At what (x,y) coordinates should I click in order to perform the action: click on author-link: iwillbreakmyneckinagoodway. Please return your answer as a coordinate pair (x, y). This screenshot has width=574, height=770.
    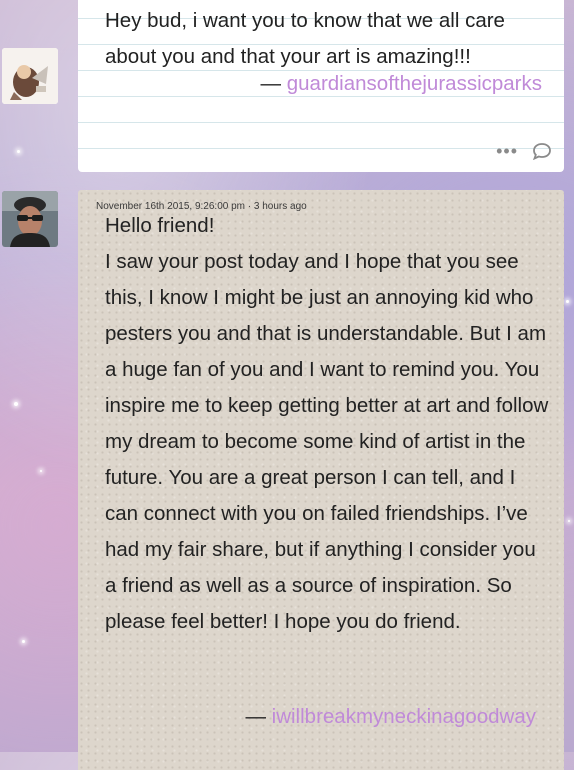
    Looking at the image, I should click on (404, 716).